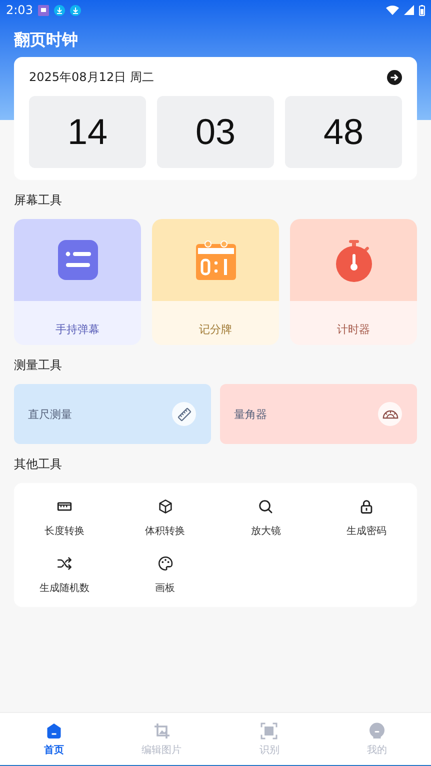 This screenshot has height=766, width=431. Describe the element at coordinates (250, 414) in the screenshot. I see `measure-label: 量角器` at that location.